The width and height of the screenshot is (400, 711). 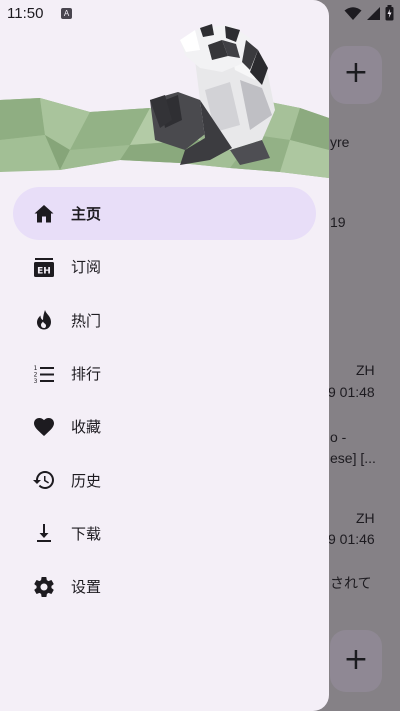 I want to click on background-fab-button: +, so click(x=356, y=661).